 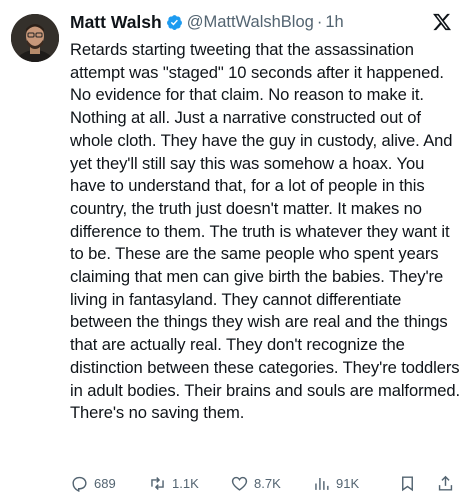 I want to click on avatar, so click(x=35, y=38).